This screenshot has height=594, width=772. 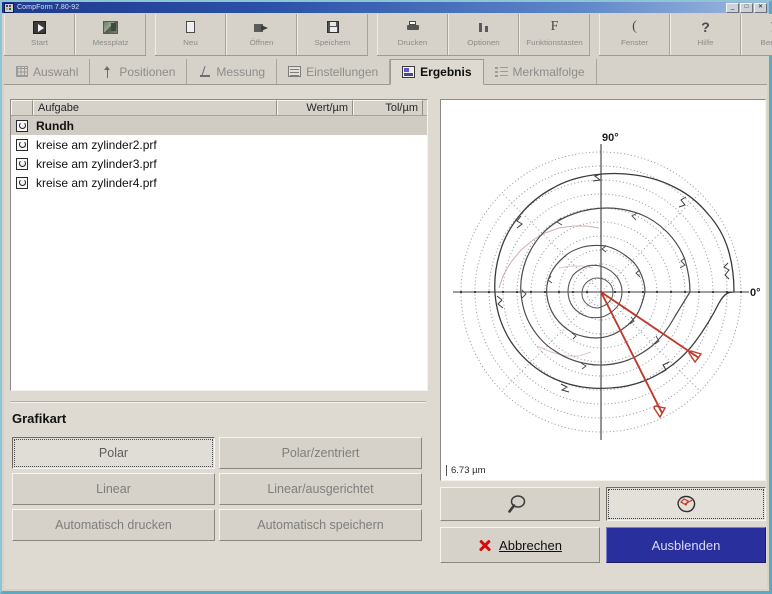 I want to click on toolbar-group-system: ( Fenster ? Hilfe Beenden, so click(x=685, y=35).